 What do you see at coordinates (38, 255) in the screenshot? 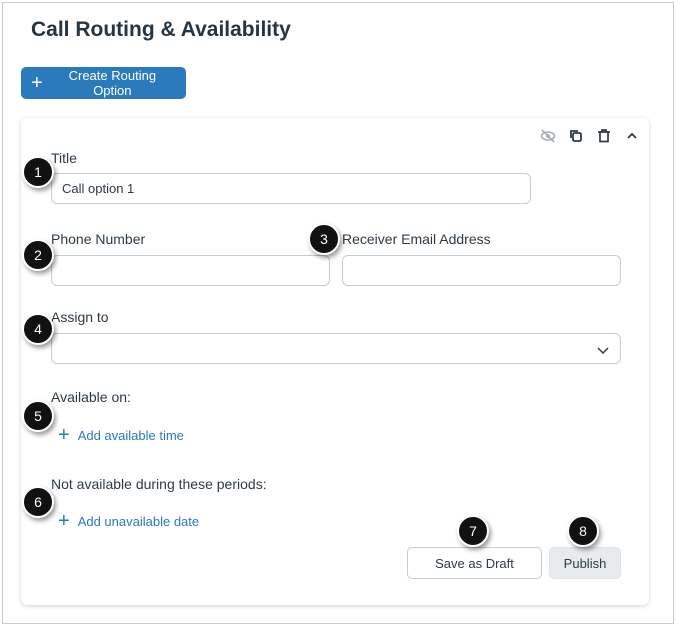
I see `callout-badge: 2` at bounding box center [38, 255].